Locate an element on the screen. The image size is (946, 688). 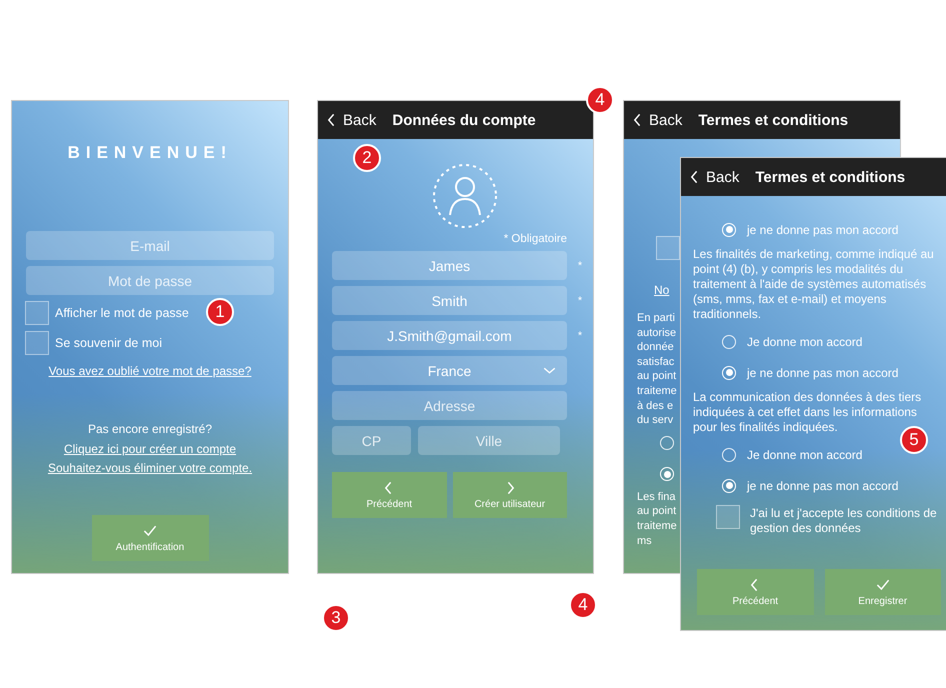
action-button: Créer utilisateur is located at coordinates (509, 495).